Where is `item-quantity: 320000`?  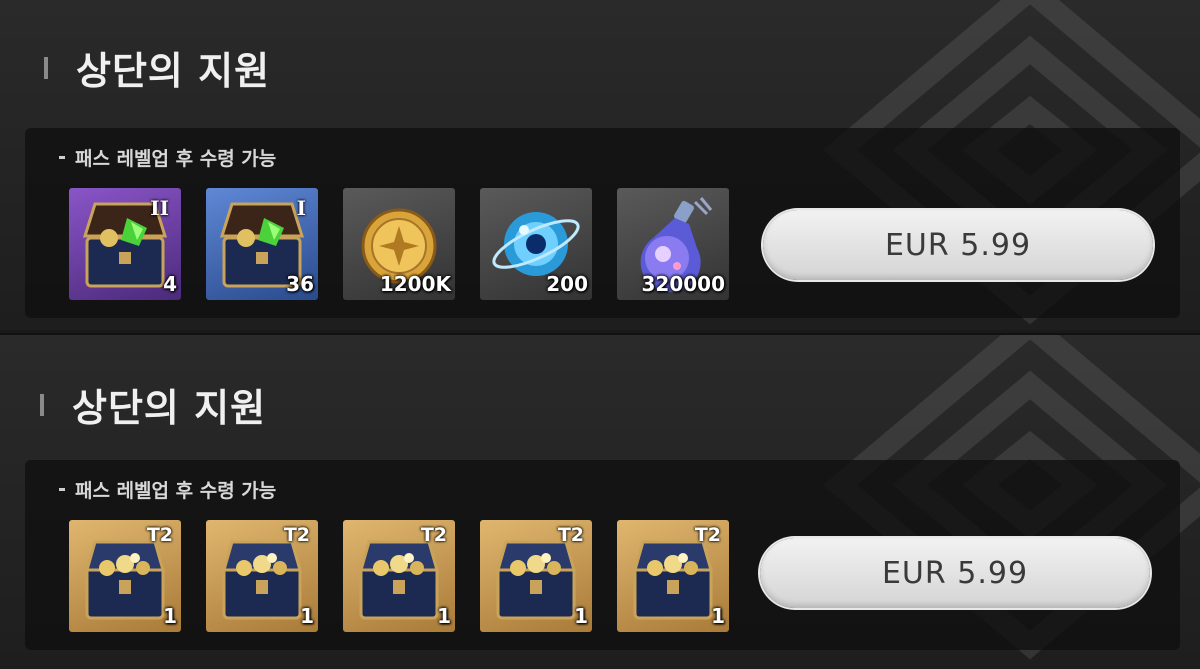
item-quantity: 320000 is located at coordinates (683, 284).